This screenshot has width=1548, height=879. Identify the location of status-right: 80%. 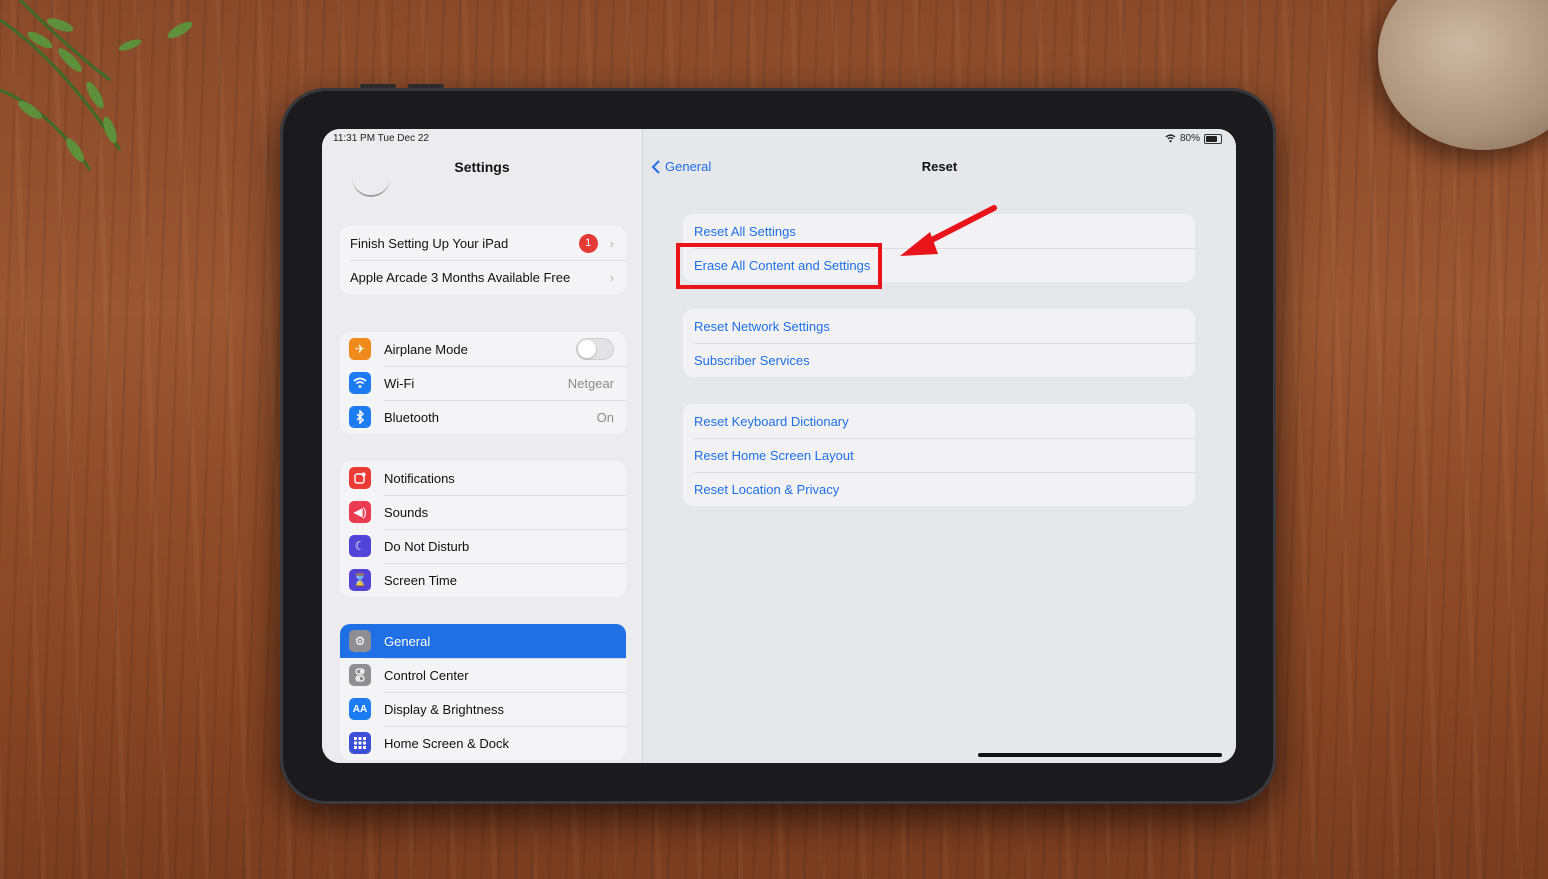
(1193, 138).